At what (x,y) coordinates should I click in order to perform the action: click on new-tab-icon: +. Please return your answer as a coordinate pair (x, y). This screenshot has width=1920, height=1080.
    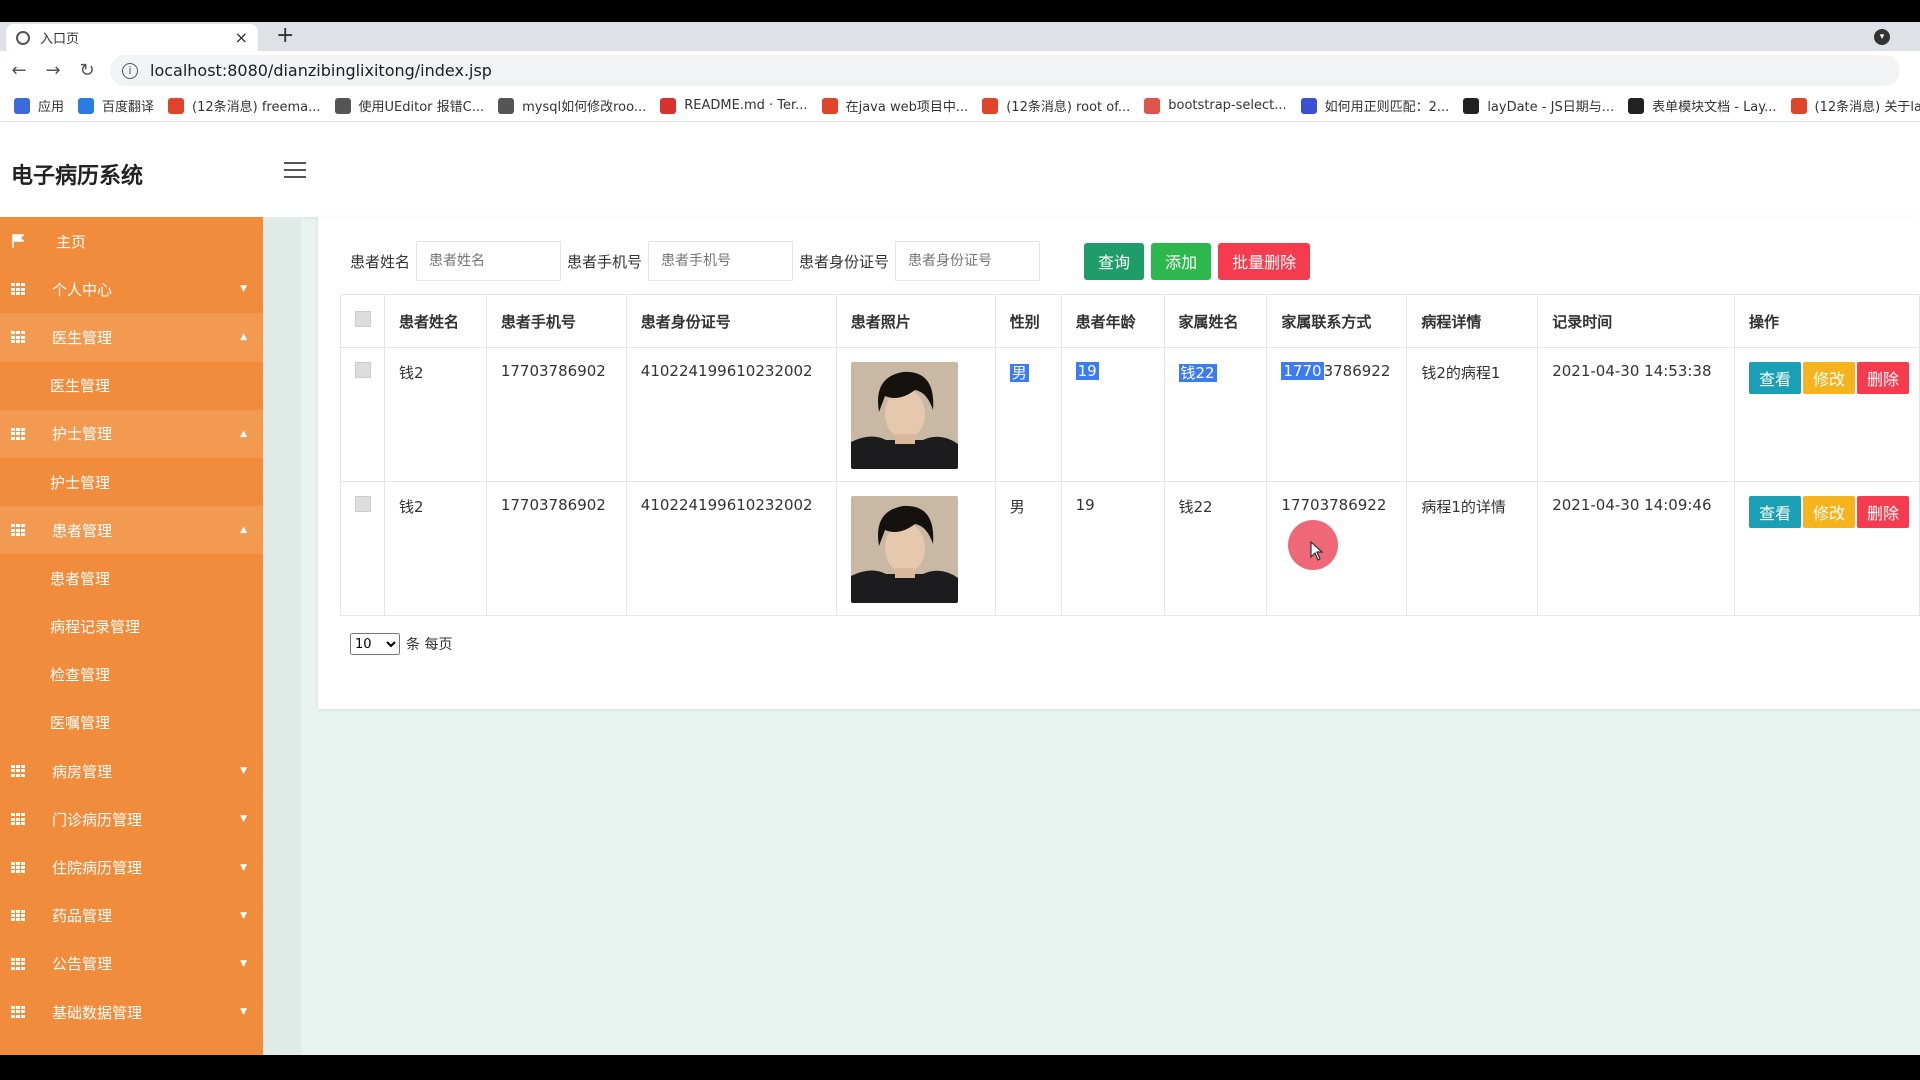
    Looking at the image, I should click on (285, 36).